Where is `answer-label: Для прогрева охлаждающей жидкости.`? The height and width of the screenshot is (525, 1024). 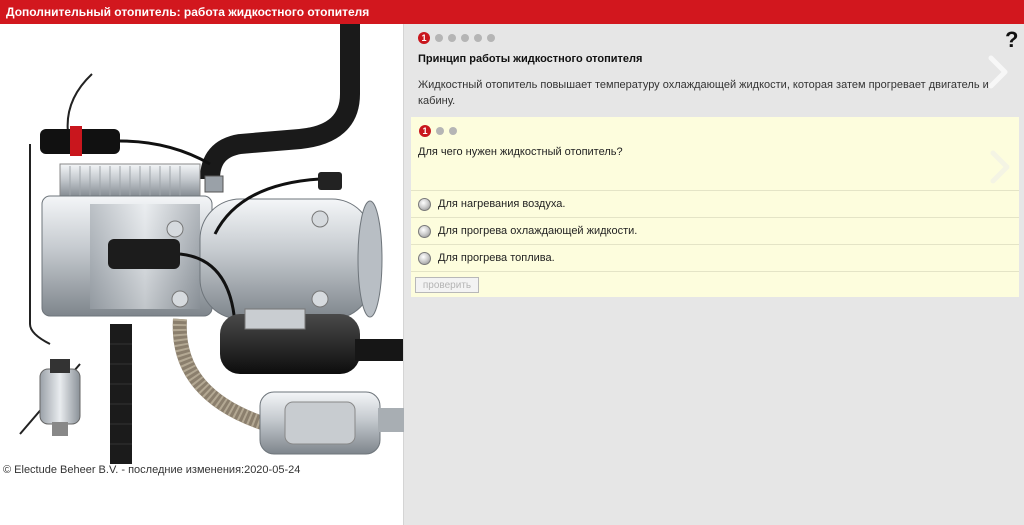
answer-label: Для прогрева охлаждающей жидкости. is located at coordinates (538, 231).